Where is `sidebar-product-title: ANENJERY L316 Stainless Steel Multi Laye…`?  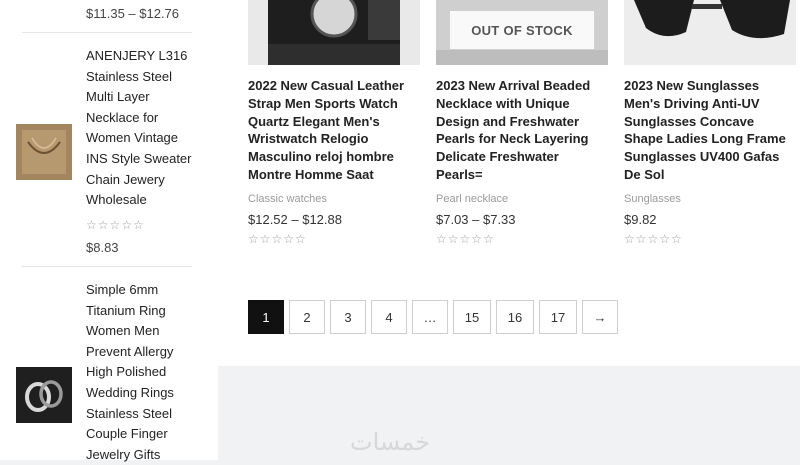 sidebar-product-title: ANENJERY L316 Stainless Steel Multi Laye… is located at coordinates (144, 128).